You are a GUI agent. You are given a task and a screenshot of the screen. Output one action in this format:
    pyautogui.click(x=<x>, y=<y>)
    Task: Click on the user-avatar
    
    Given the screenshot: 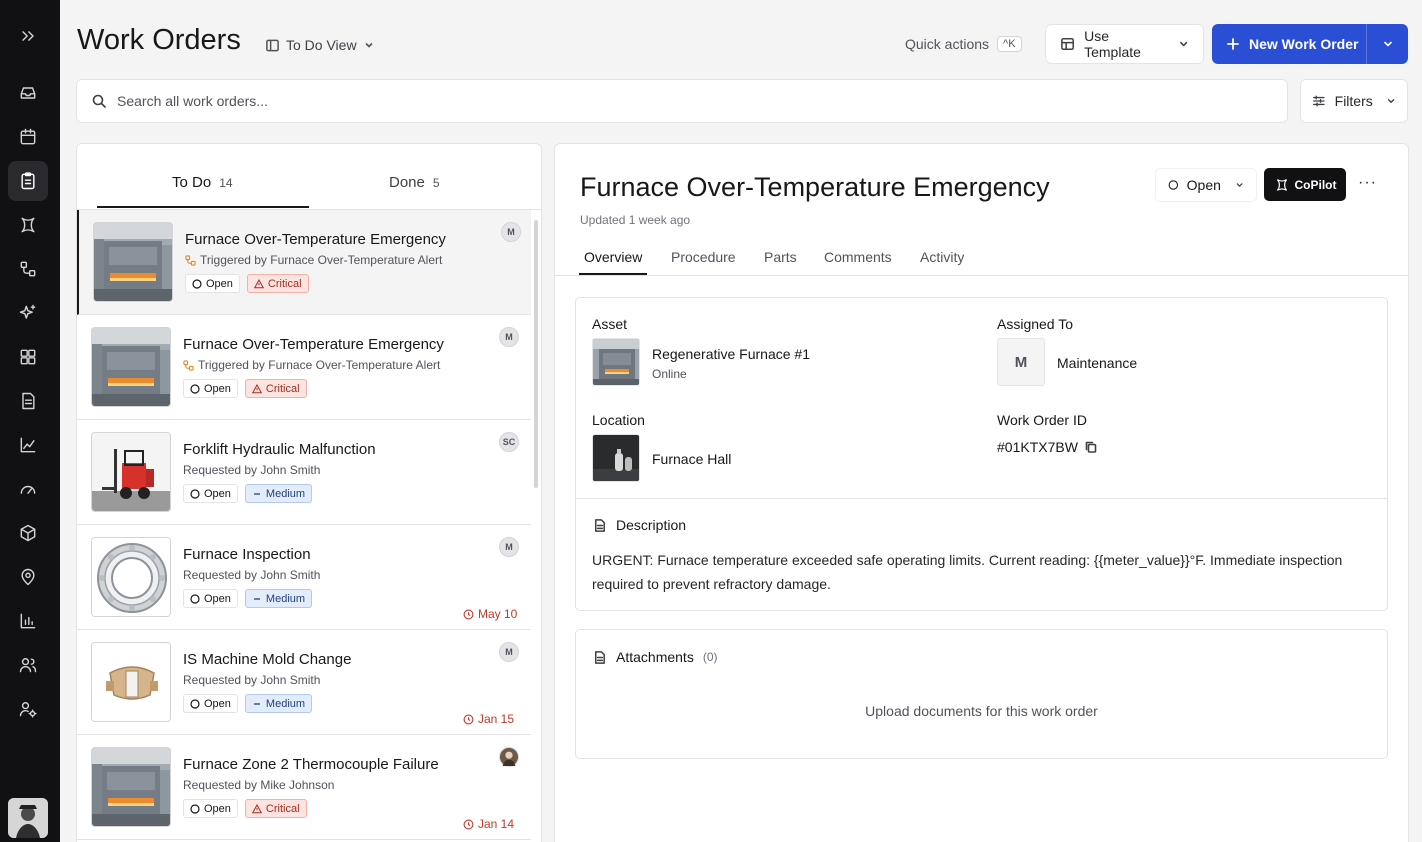 What is the action you would take?
    pyautogui.click(x=28, y=818)
    